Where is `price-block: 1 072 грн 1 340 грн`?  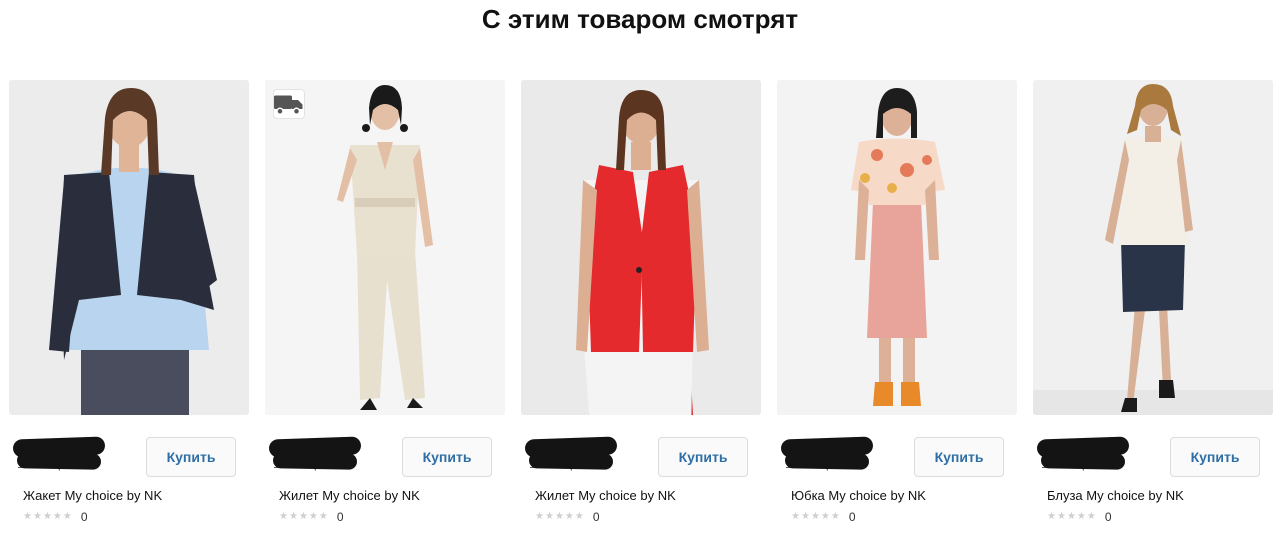
price-block: 1 072 грн 1 340 грн is located at coordinates (586, 455).